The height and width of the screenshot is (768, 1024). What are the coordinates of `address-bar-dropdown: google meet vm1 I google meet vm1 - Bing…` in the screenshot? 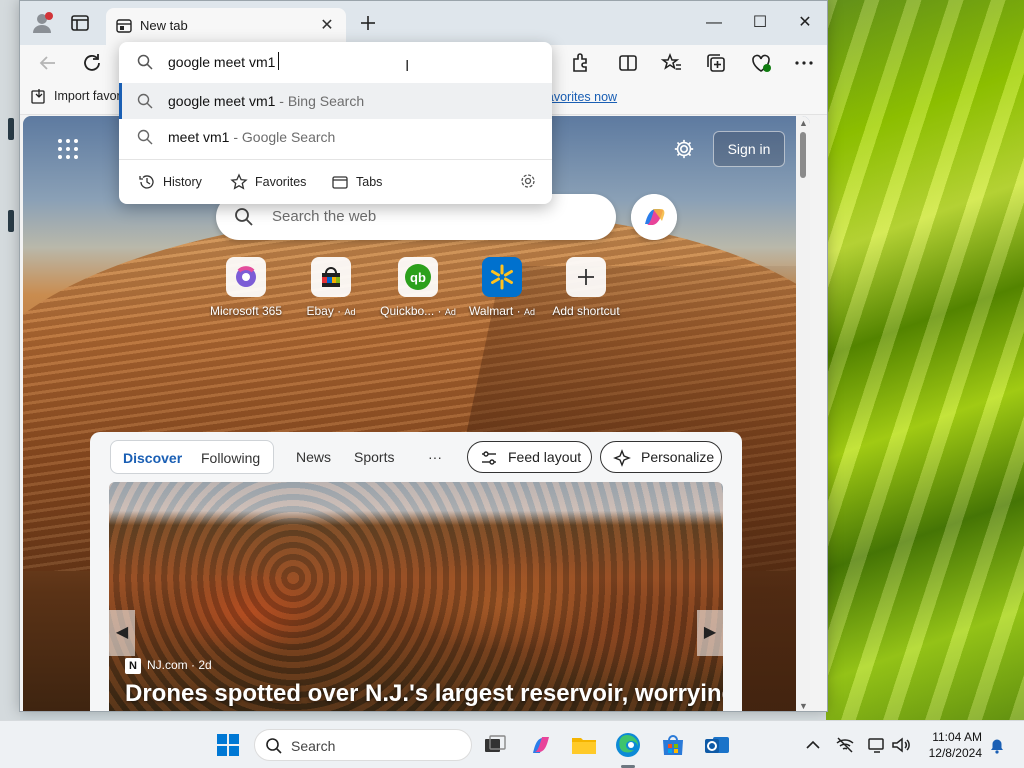 It's located at (335, 123).